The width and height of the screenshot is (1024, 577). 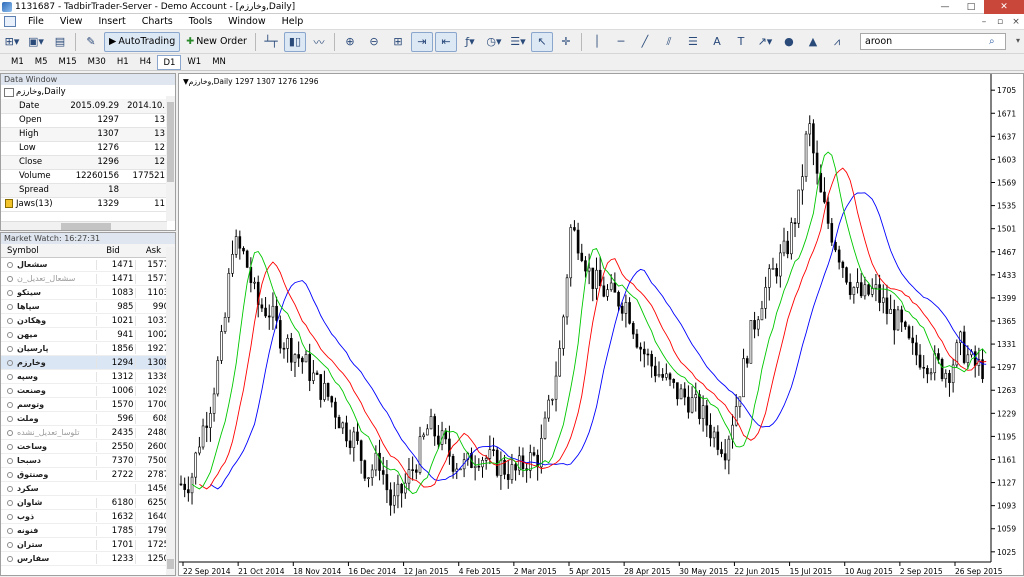 What do you see at coordinates (645, 42) in the screenshot?
I see `trendline-icon: ╱` at bounding box center [645, 42].